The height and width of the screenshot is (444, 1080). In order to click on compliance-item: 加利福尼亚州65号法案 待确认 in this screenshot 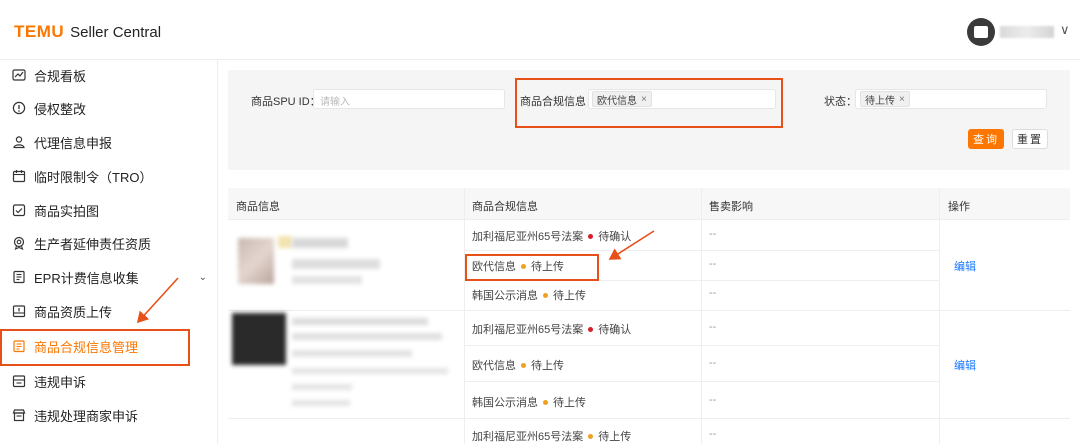, I will do `click(551, 236)`.